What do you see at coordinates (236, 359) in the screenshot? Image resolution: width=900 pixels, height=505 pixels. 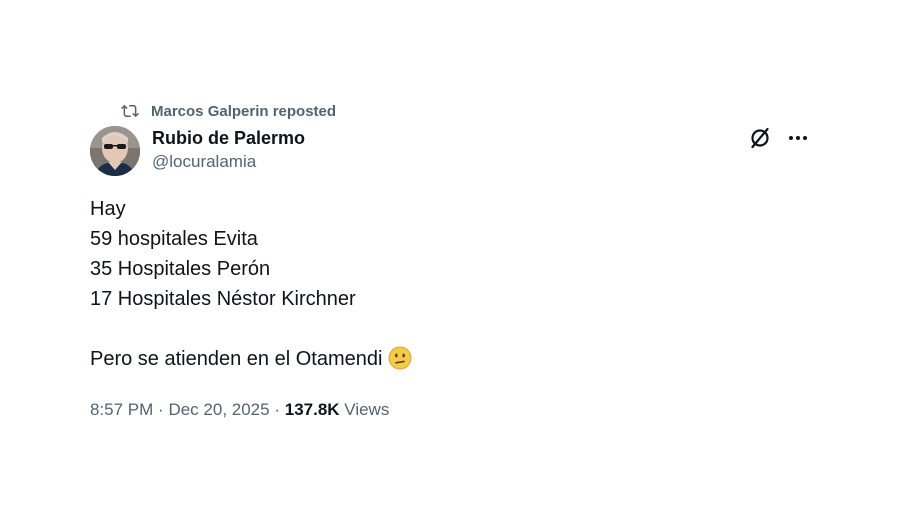 I see `tweet-line: Pero se atienden en el Otamendi` at bounding box center [236, 359].